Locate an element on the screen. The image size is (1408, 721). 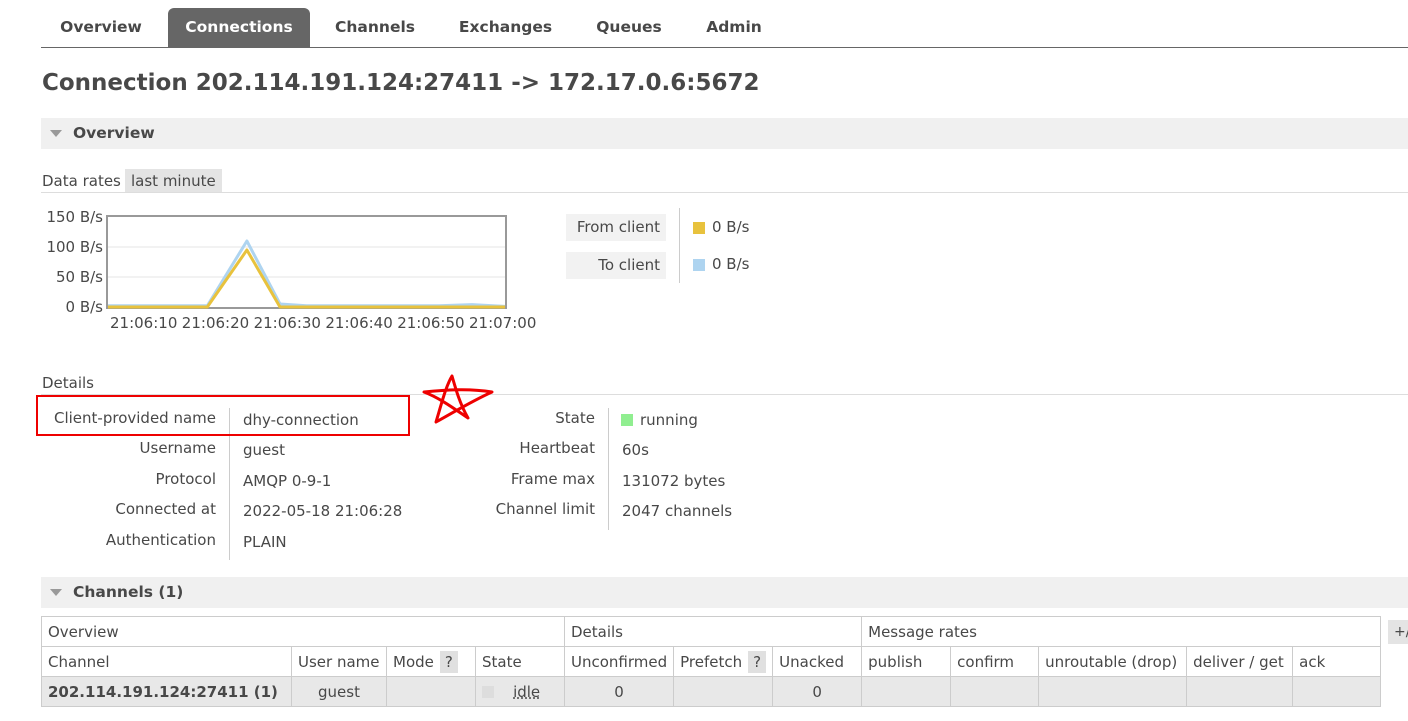
cell-publish is located at coordinates (906, 691).